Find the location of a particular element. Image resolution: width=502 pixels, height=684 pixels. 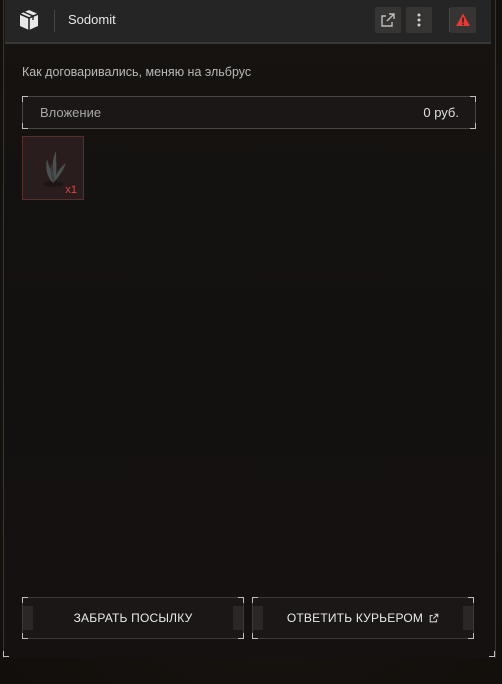

plant-item-icon is located at coordinates (54, 169).